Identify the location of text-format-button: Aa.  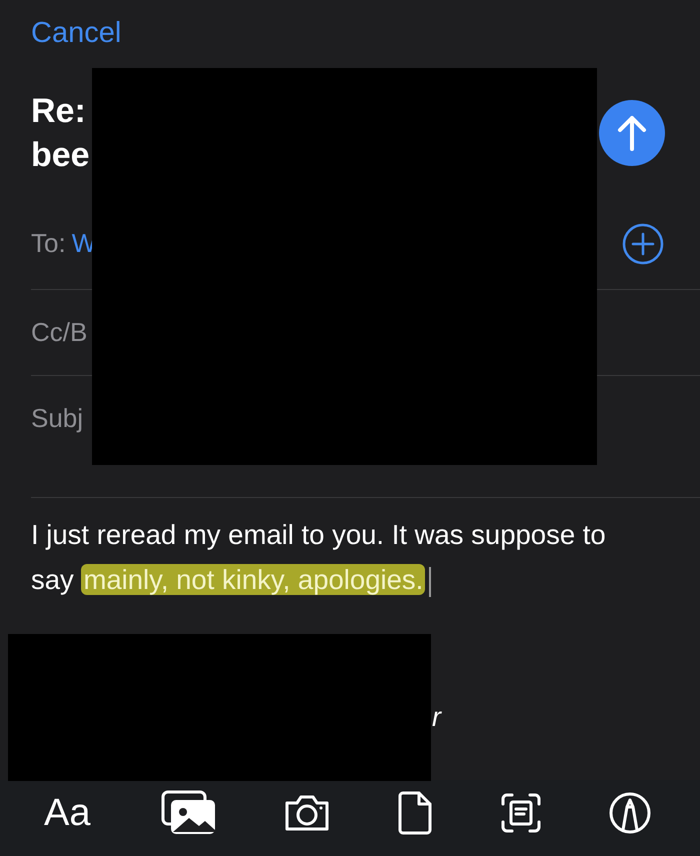
(67, 813).